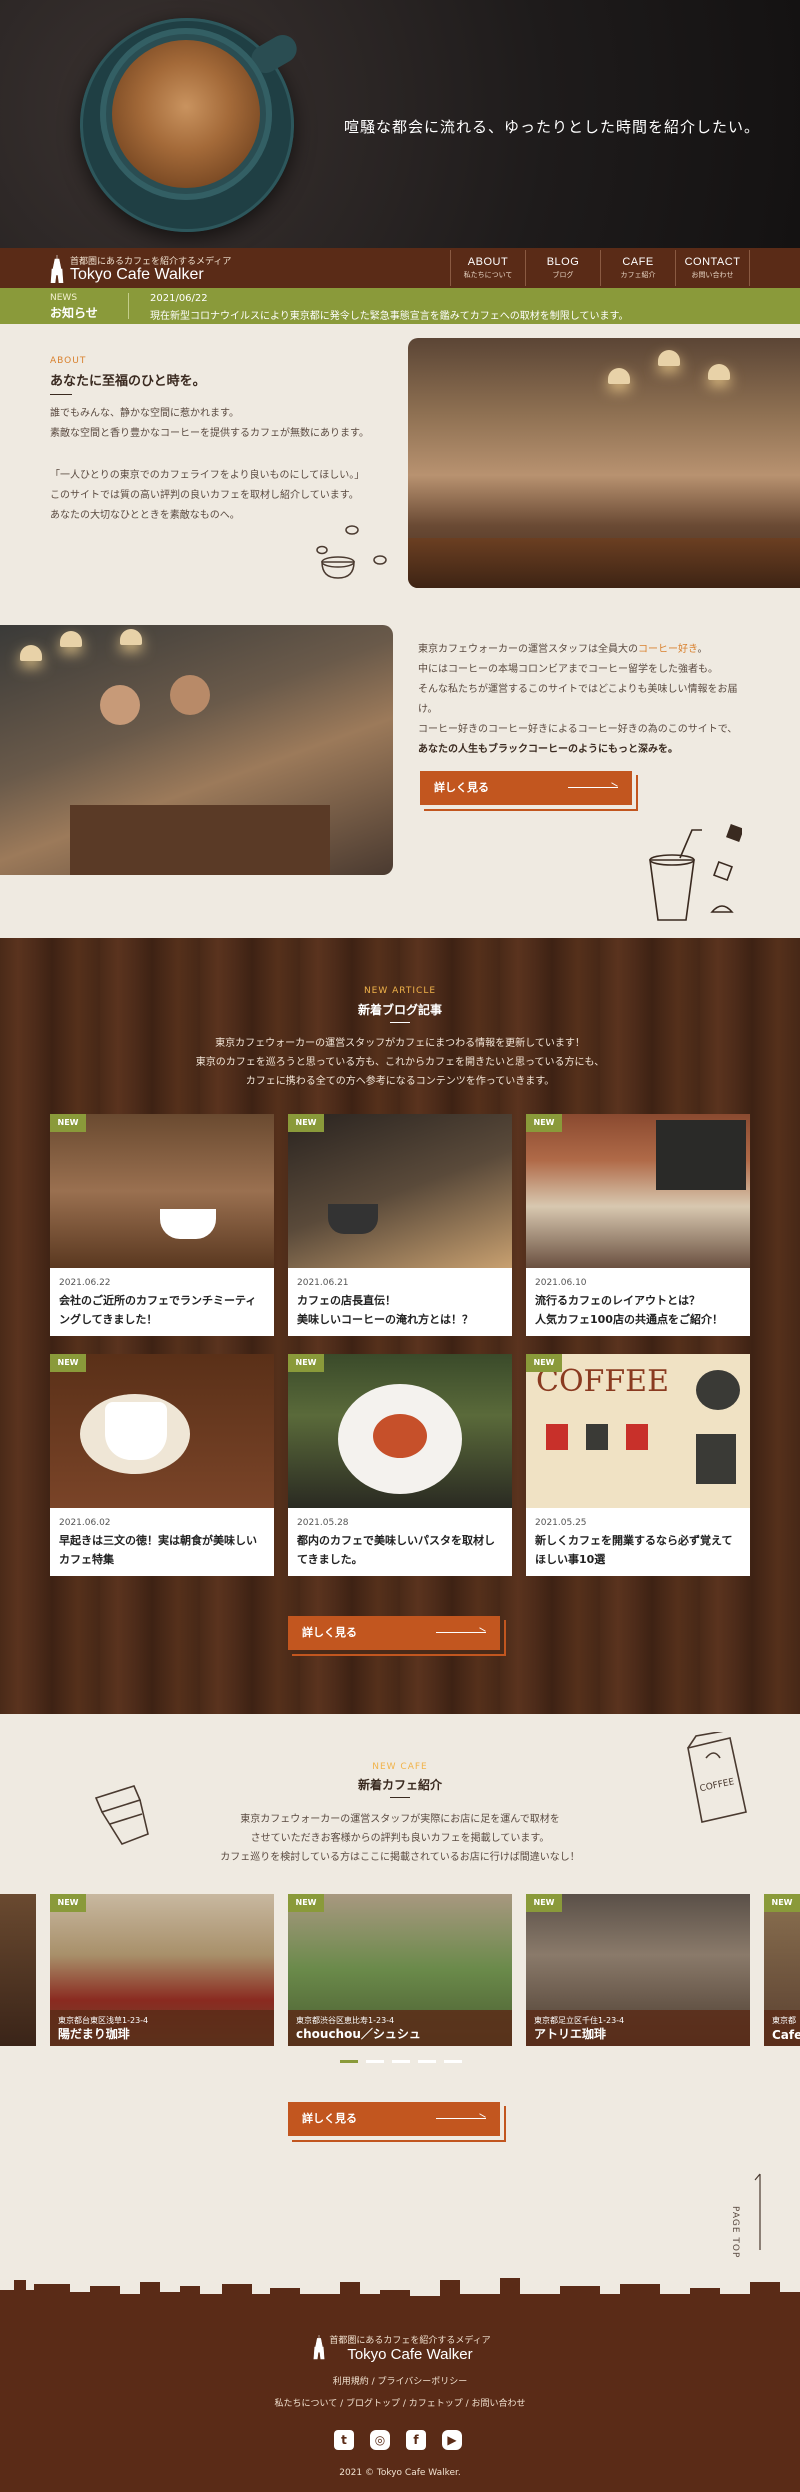 The width and height of the screenshot is (800, 2492). Describe the element at coordinates (528, 649) in the screenshot. I see `intro-text: 東京カフェウォーカーの運営スタッフは全員大の` at that location.